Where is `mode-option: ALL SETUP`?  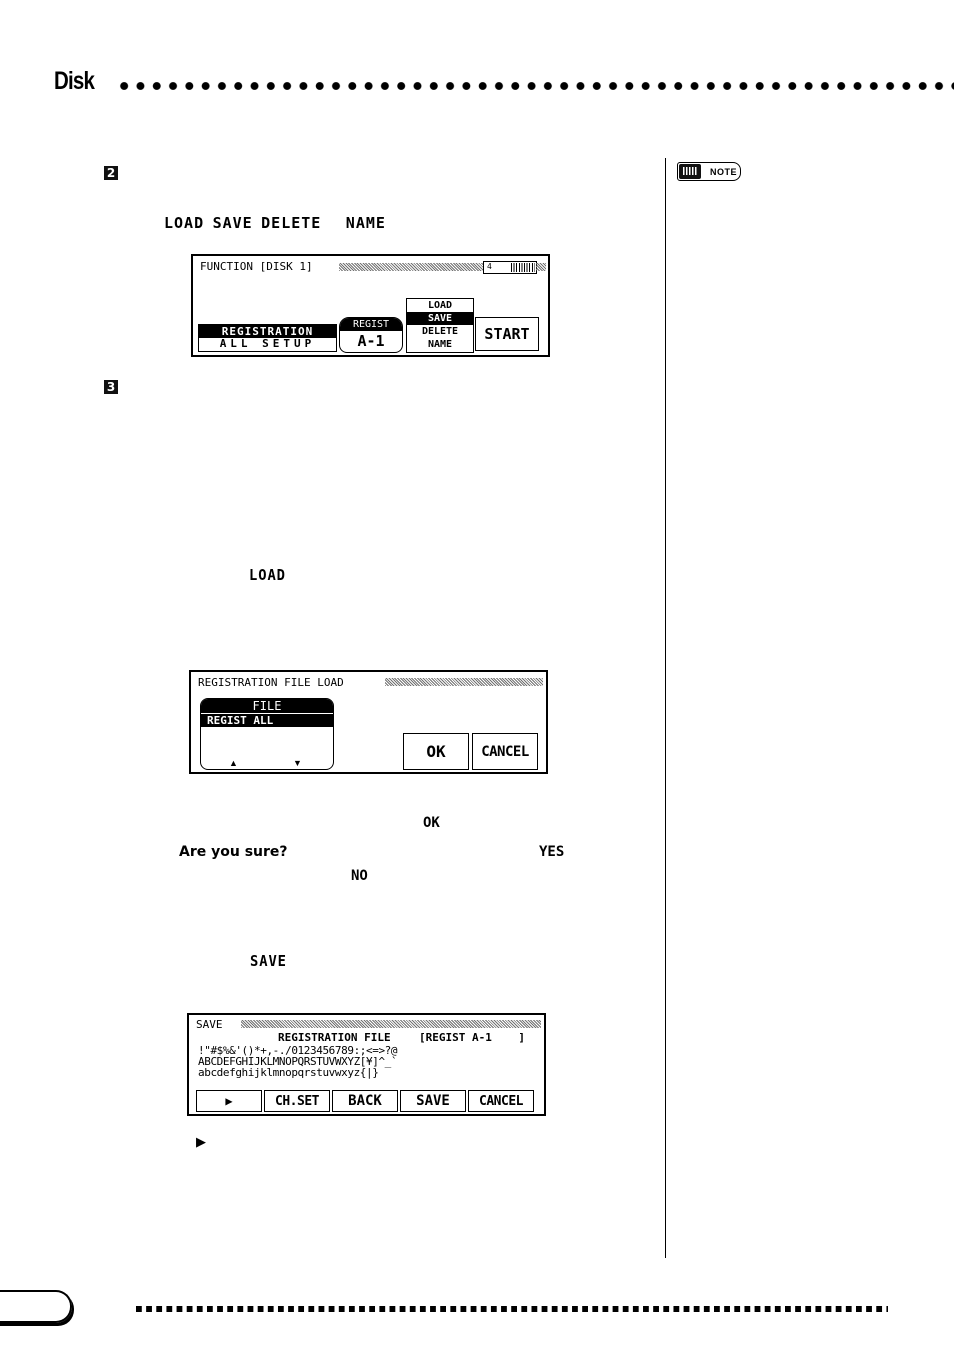 mode-option: ALL SETUP is located at coordinates (267, 344).